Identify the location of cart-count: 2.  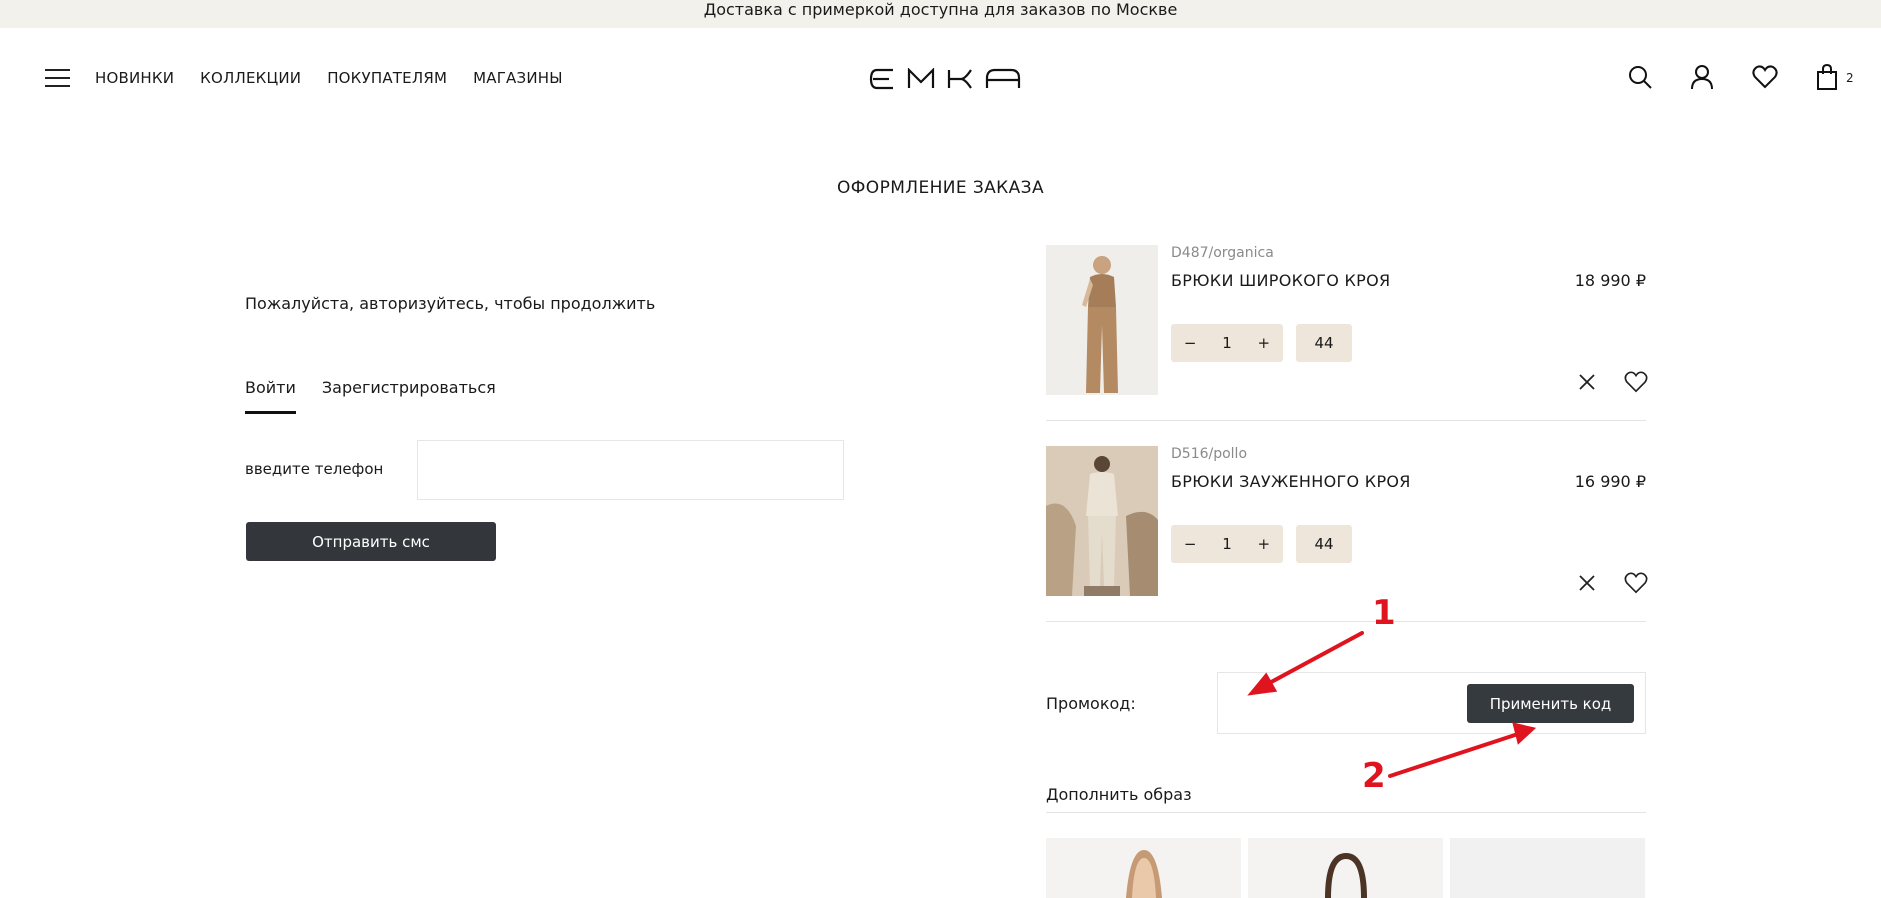
(1850, 78).